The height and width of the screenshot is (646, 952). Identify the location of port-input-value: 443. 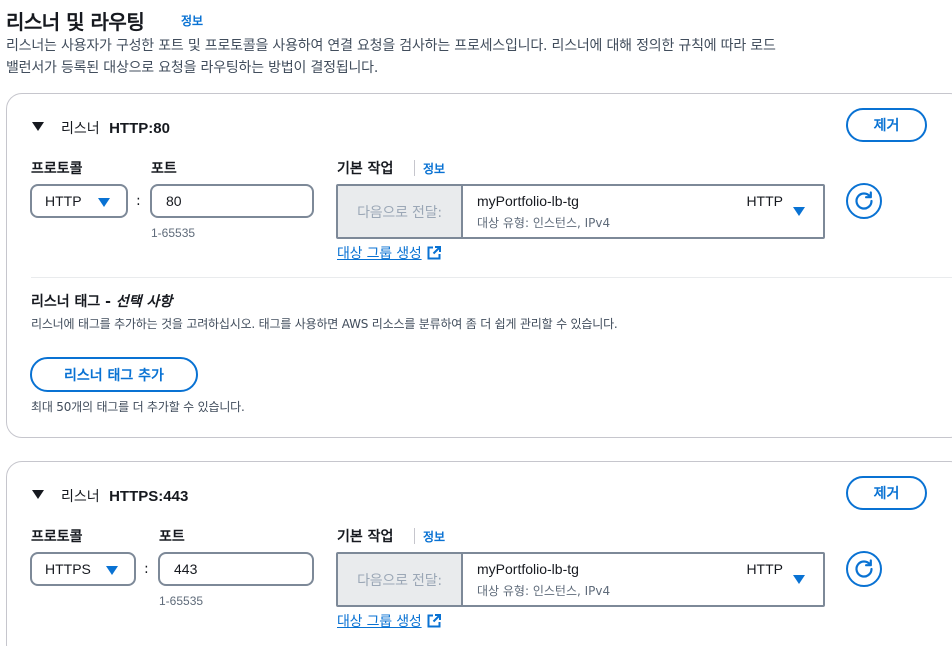
(186, 569).